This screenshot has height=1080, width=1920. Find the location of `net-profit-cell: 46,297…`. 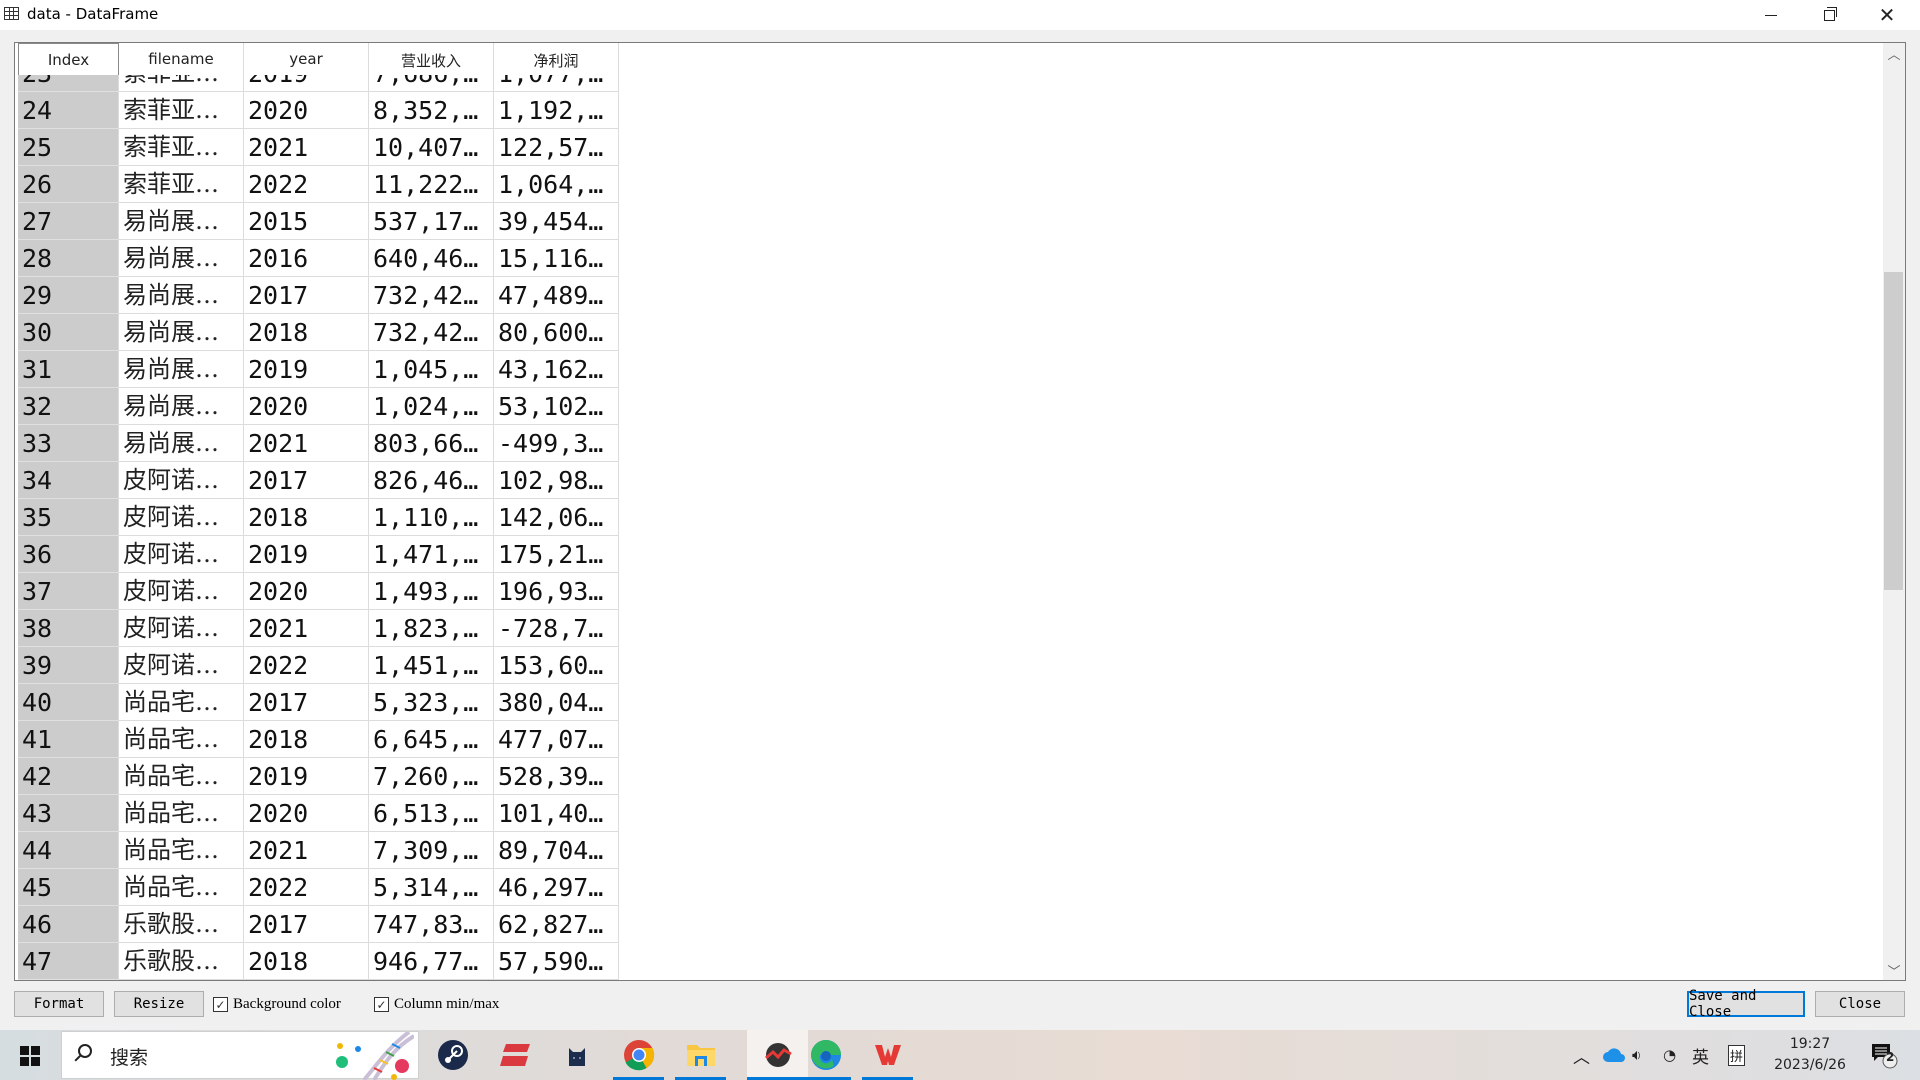

net-profit-cell: 46,297… is located at coordinates (556, 887).